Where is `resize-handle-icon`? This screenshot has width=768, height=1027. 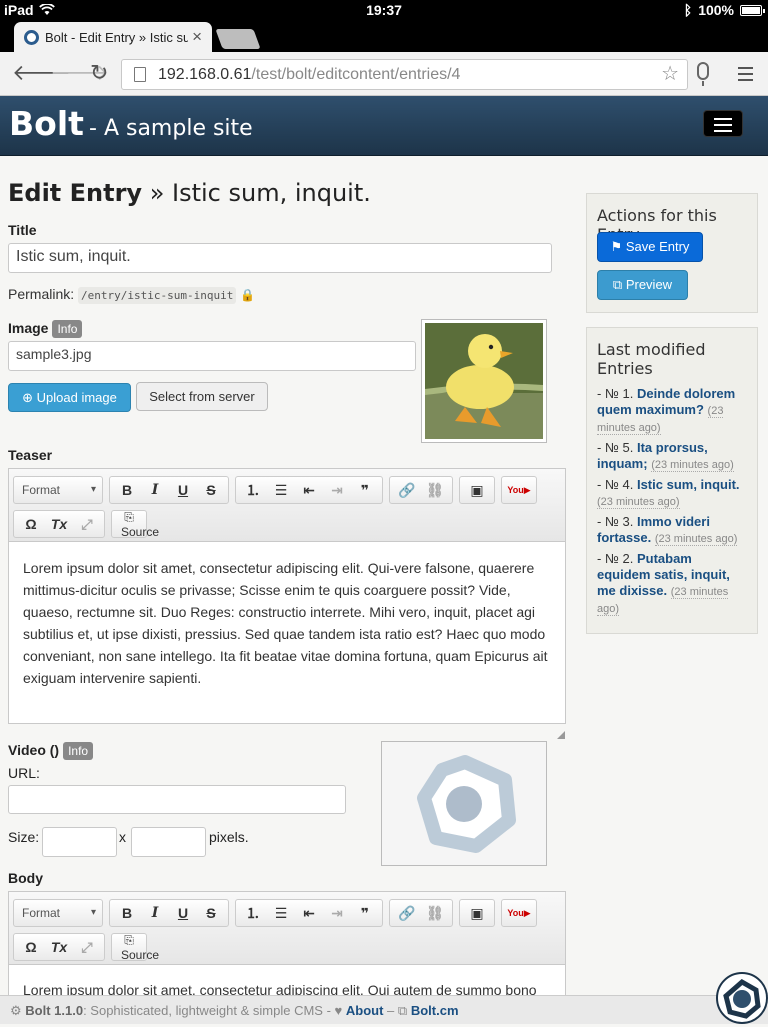
resize-handle-icon is located at coordinates (561, 735).